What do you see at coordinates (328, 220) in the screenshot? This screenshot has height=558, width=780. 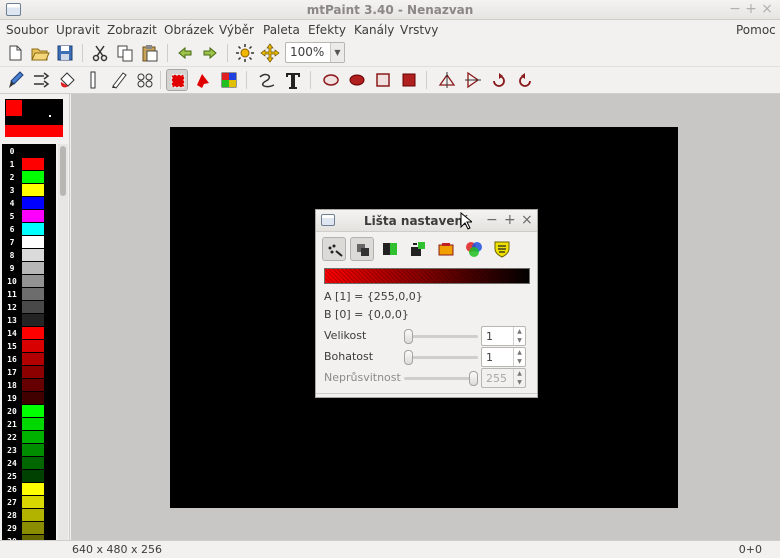 I see `dialog-window-icon` at bounding box center [328, 220].